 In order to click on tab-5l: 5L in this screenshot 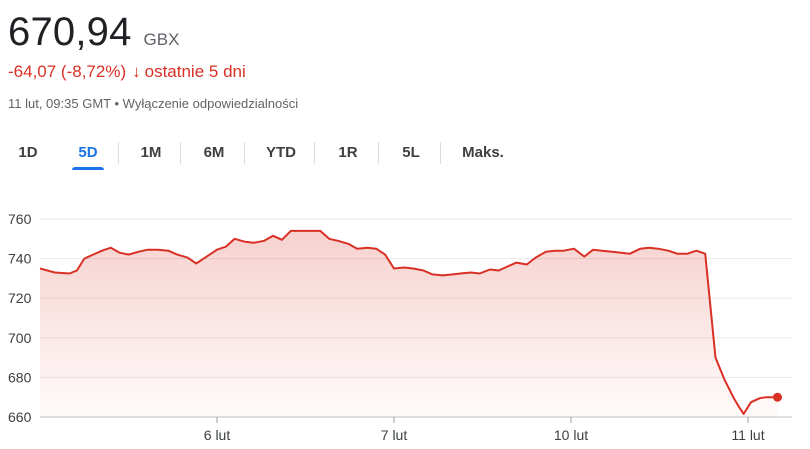, I will do `click(411, 152)`.